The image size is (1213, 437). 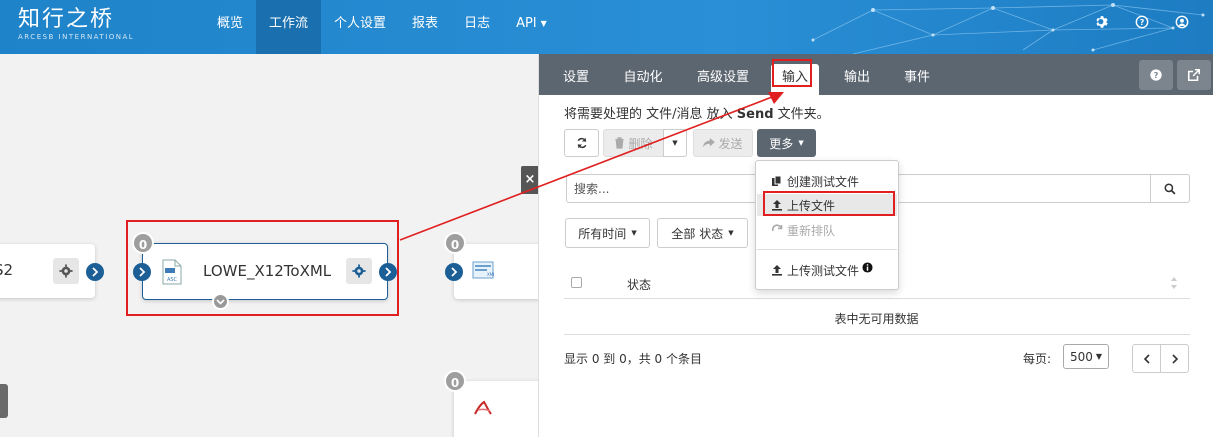 What do you see at coordinates (576, 282) in the screenshot?
I see `select-all-checkbox` at bounding box center [576, 282].